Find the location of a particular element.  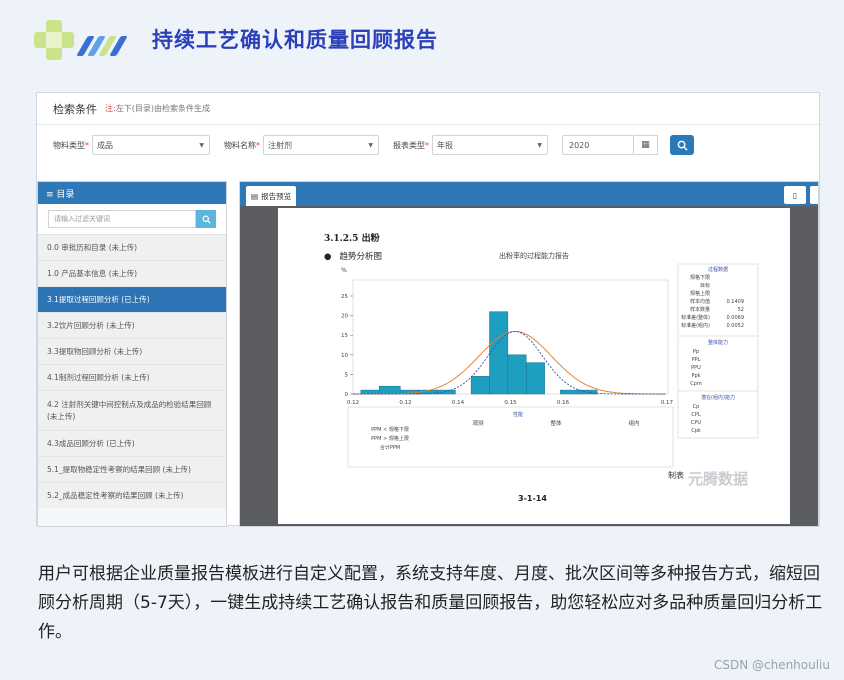

stats-label: 规格下限 is located at coordinates (700, 277).